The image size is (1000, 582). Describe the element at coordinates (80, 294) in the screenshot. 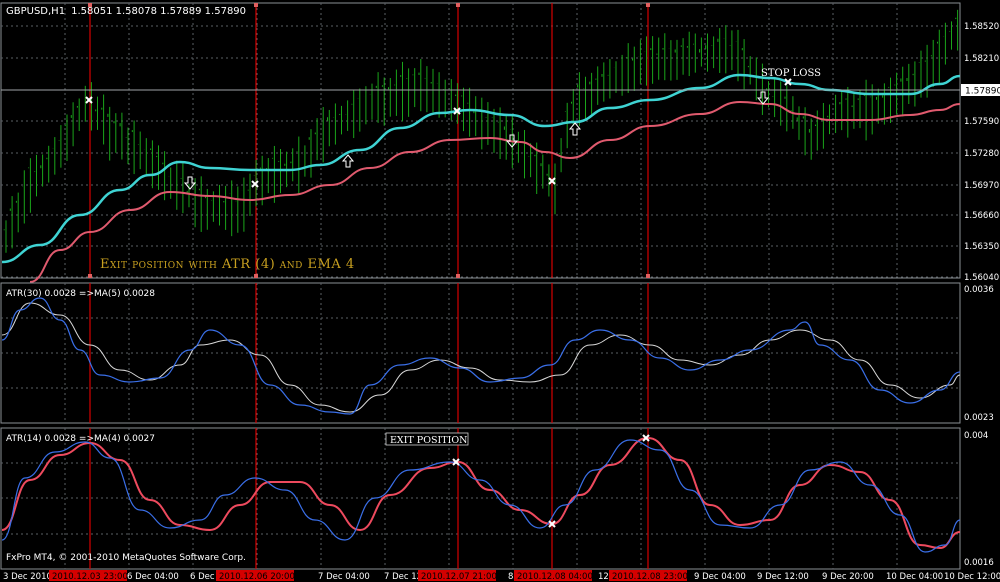

I see `atr30-title: ATR(30) 0.0028 =>MA(5) 0.0028` at that location.